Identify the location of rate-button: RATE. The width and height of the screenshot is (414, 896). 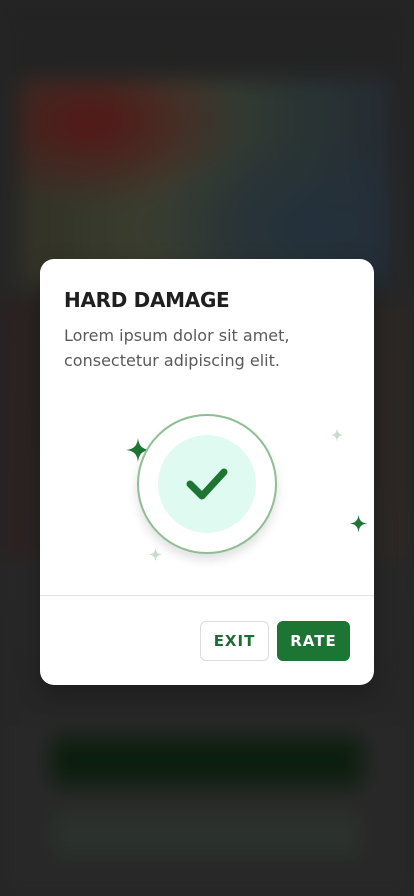
(313, 641).